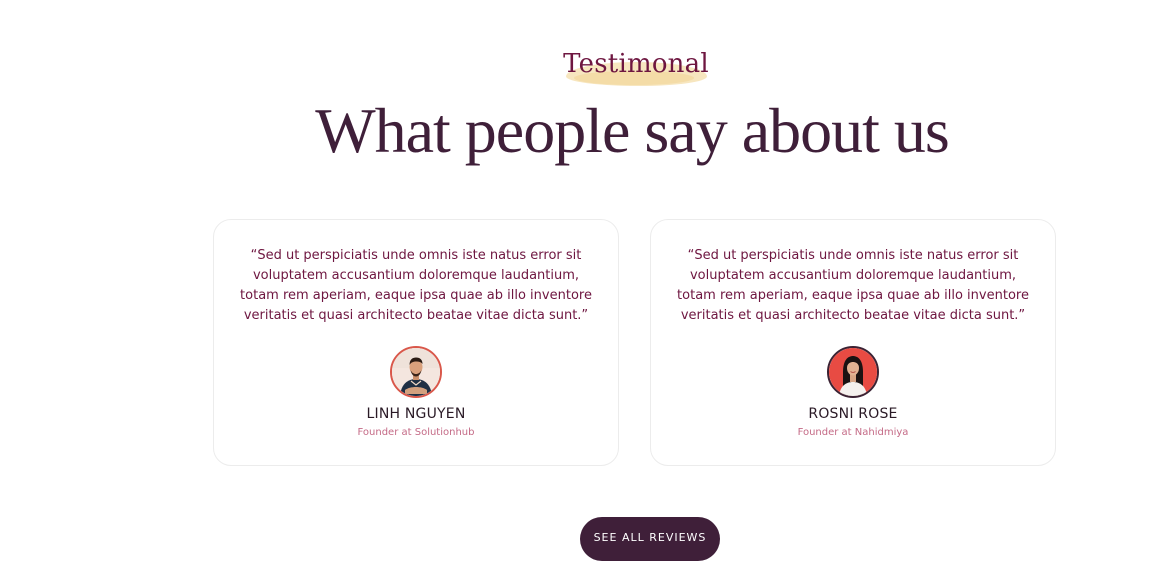 The image size is (1159, 561). I want to click on section-heading: What people say about us, so click(632, 130).